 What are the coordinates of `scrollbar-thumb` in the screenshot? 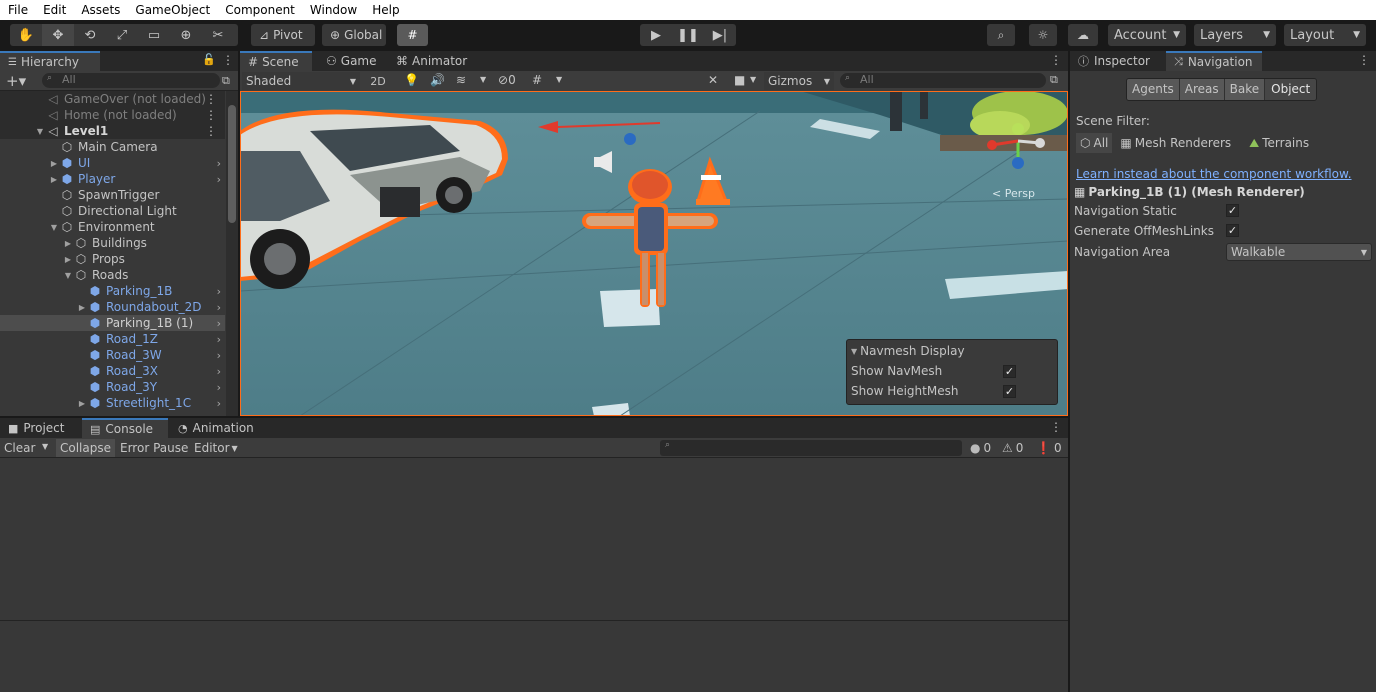 It's located at (232, 164).